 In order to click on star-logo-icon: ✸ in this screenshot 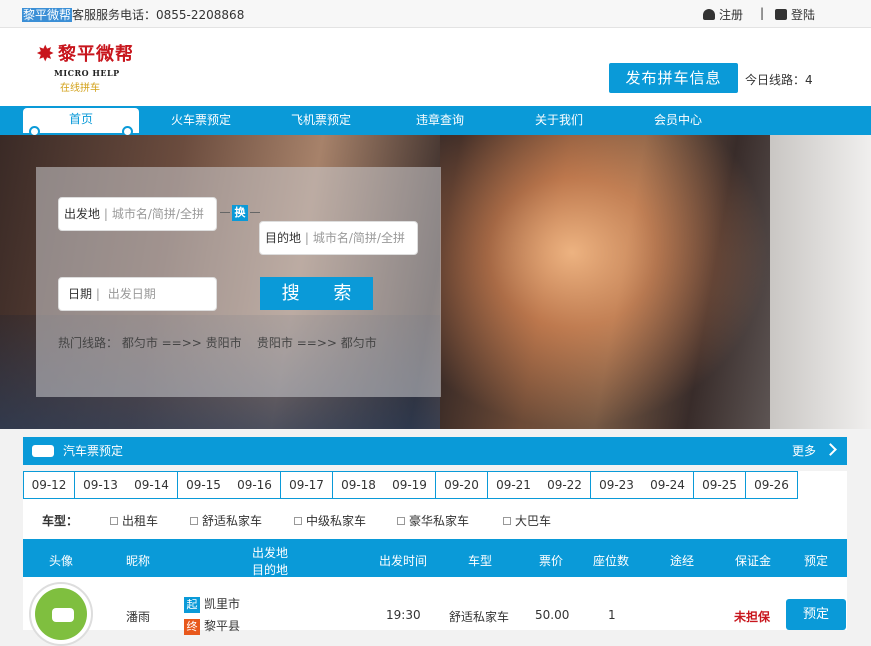, I will do `click(45, 54)`.